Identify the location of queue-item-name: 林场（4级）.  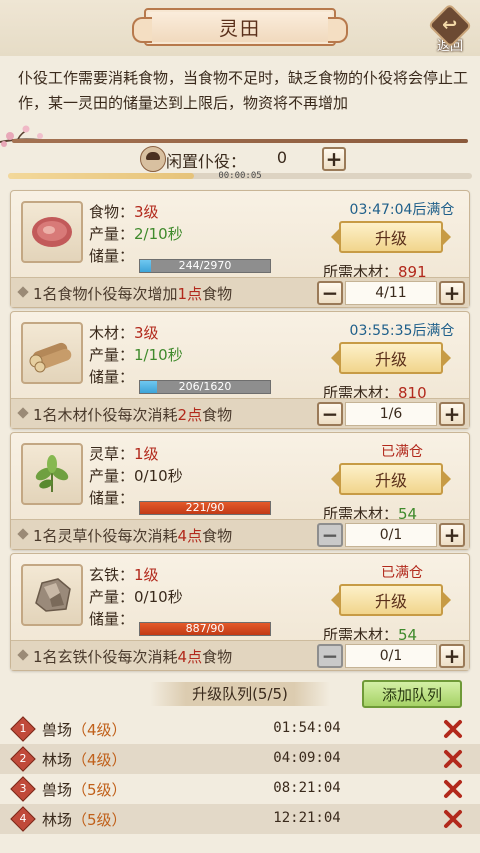
(84, 760).